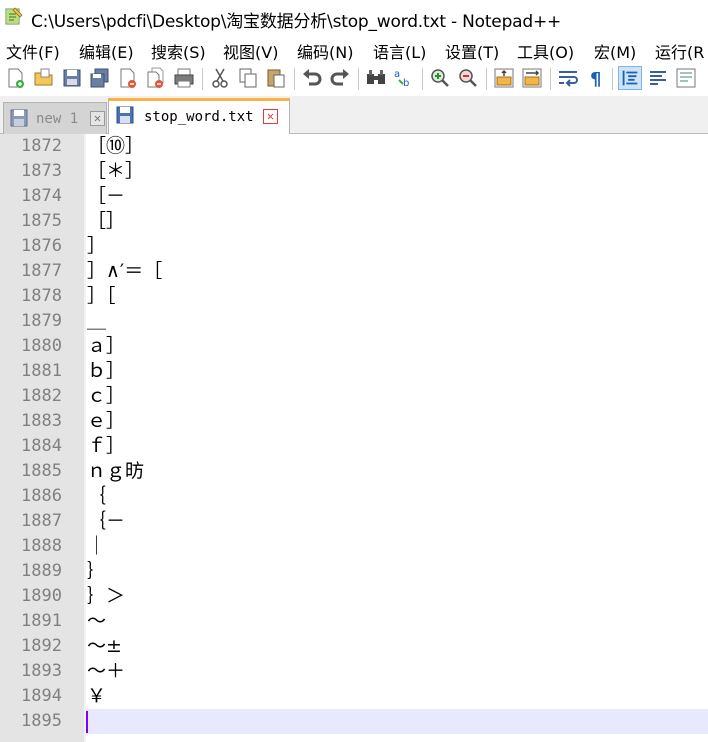  What do you see at coordinates (397, 74) in the screenshot?
I see `svg-text: a` at bounding box center [397, 74].